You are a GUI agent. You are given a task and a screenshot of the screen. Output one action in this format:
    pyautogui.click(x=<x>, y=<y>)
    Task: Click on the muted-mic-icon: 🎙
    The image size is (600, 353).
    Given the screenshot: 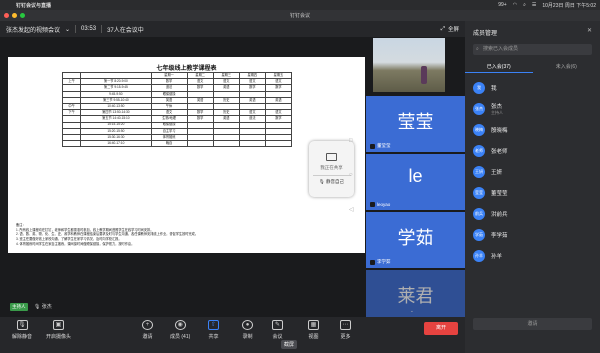 What is the action you would take?
    pyautogui.click(x=22, y=325)
    